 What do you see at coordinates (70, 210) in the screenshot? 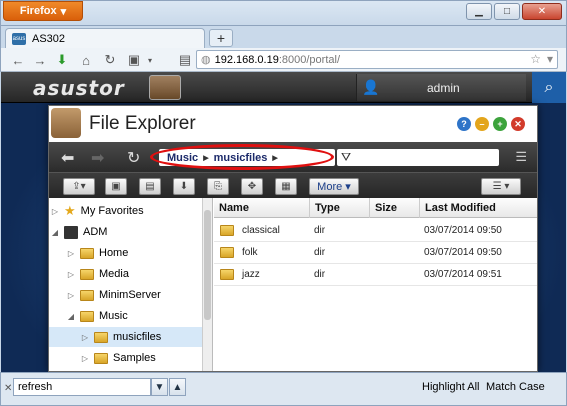
I see `star-icon: ★` at bounding box center [70, 210].